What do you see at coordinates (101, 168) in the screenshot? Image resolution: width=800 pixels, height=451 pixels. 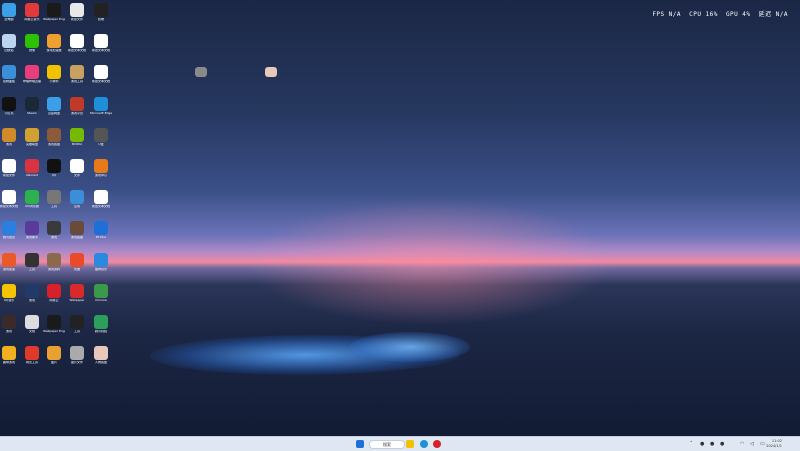 I see `desktop-icon: 游戏中心` at bounding box center [101, 168].